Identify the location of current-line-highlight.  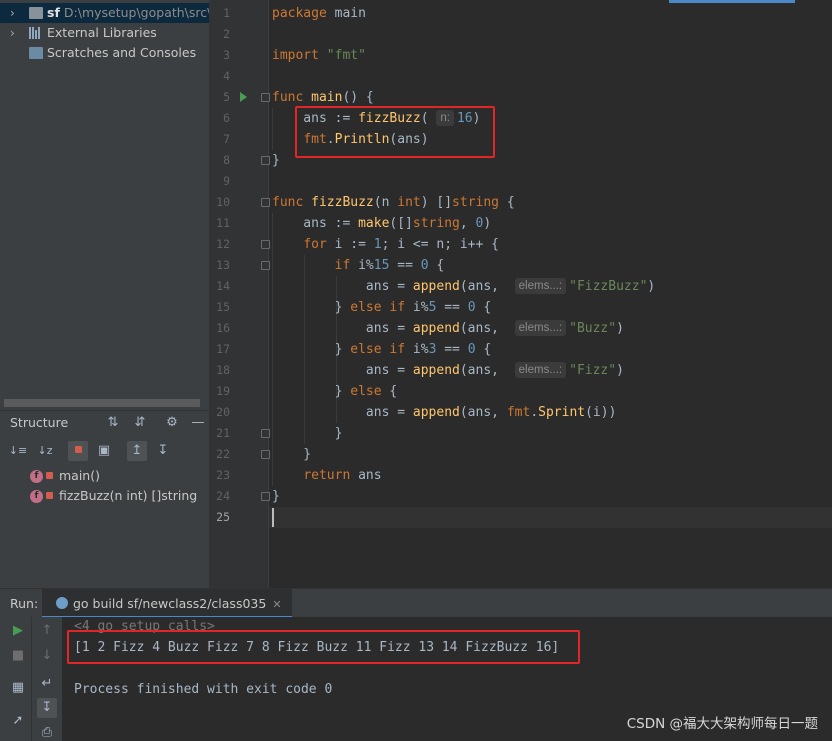
(550, 517).